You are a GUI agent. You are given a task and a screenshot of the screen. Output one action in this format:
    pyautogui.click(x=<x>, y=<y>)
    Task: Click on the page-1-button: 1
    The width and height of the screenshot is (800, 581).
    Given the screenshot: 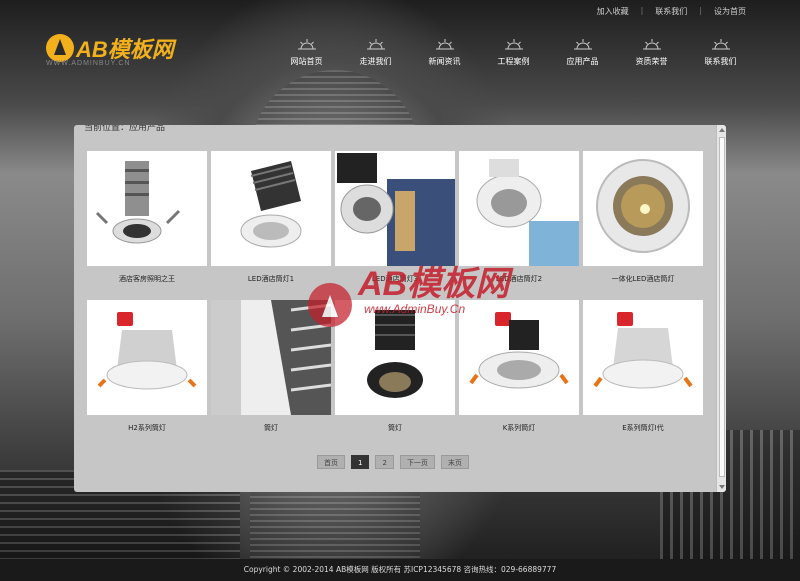 What is the action you would take?
    pyautogui.click(x=360, y=462)
    